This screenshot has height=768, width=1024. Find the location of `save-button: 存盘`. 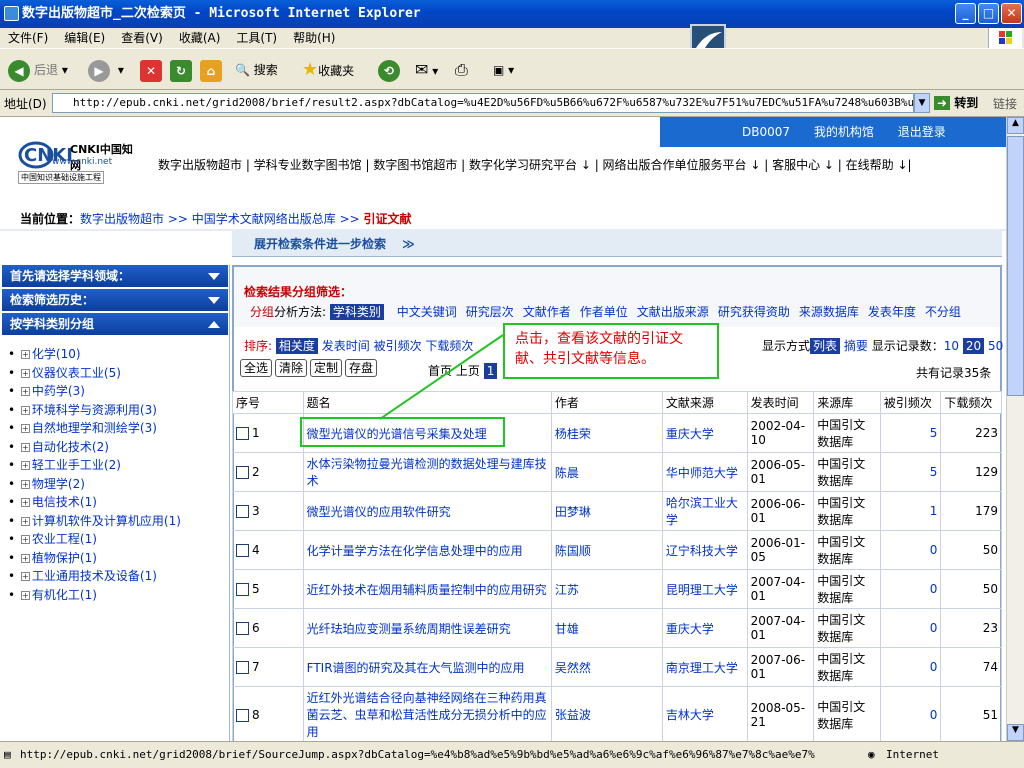

save-button: 存盘 is located at coordinates (361, 368).